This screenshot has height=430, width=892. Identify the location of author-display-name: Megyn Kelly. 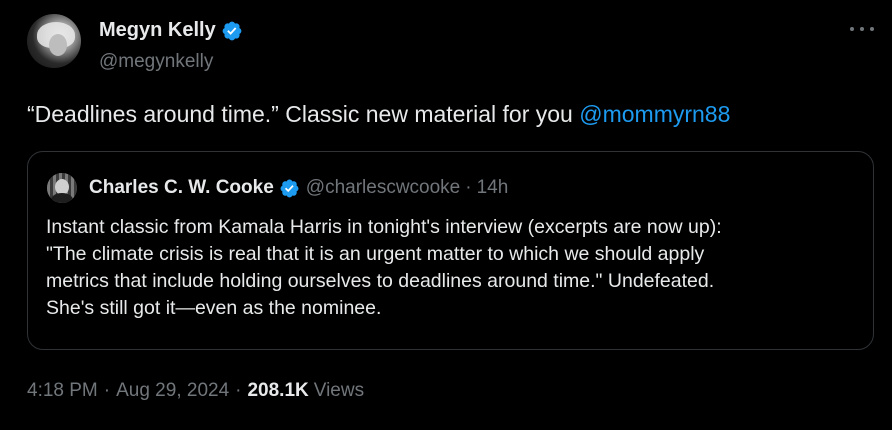
(171, 30).